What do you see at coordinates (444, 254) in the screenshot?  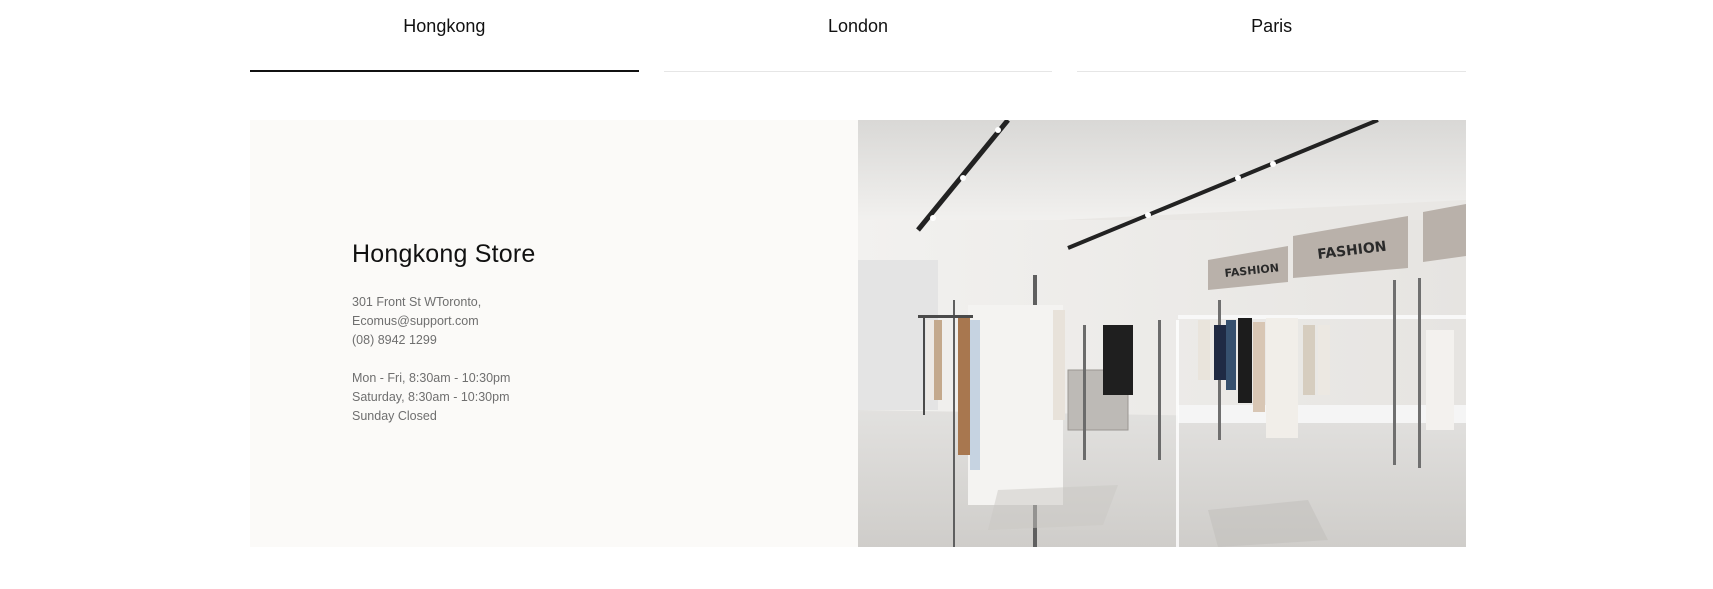 I see `store-title: Hongkong Store` at bounding box center [444, 254].